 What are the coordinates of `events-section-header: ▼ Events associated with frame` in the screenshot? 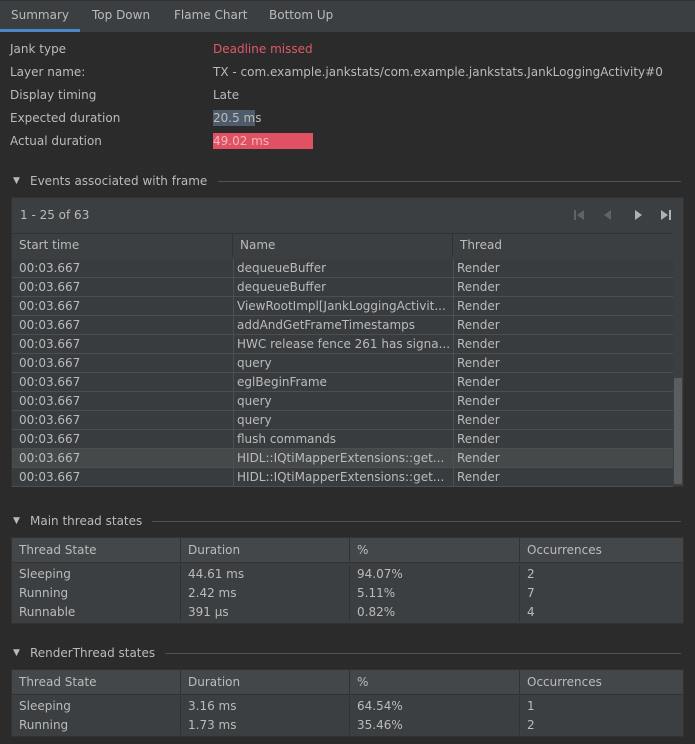 It's located at (347, 181).